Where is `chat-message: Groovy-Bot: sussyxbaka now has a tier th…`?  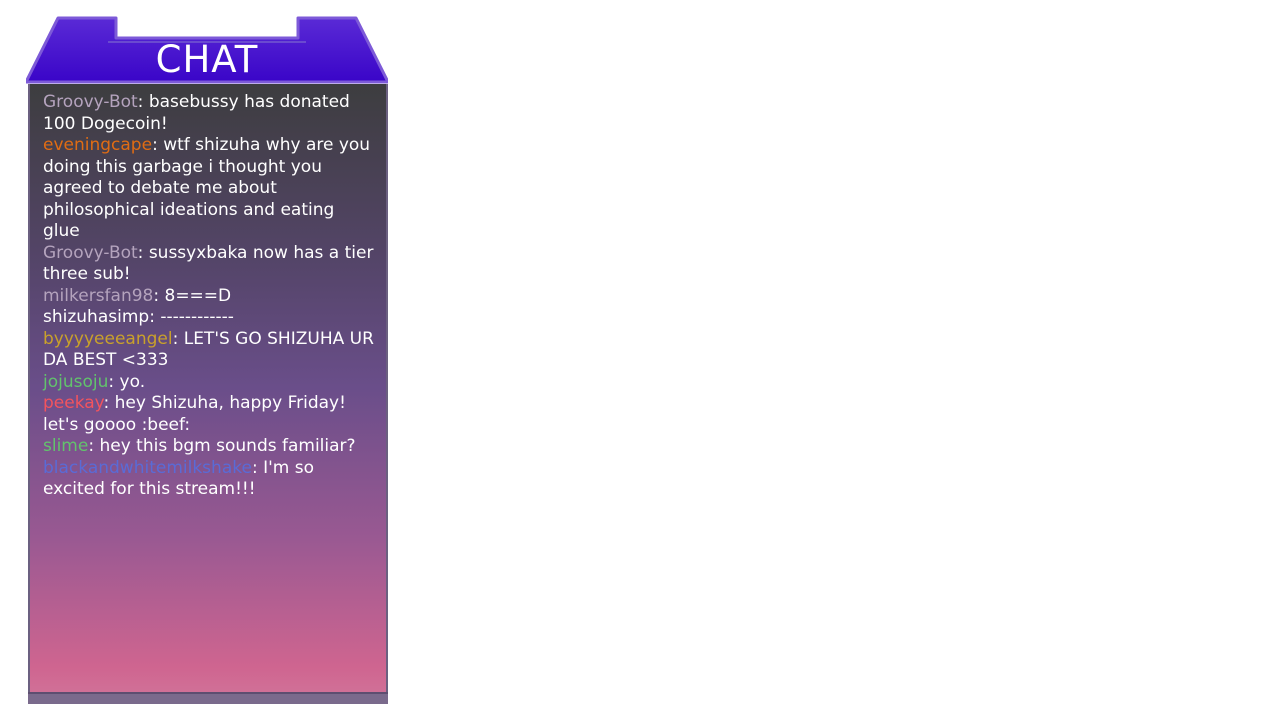
chat-message: Groovy-Bot: sussyxbaka now has a tier th… is located at coordinates (209, 264).